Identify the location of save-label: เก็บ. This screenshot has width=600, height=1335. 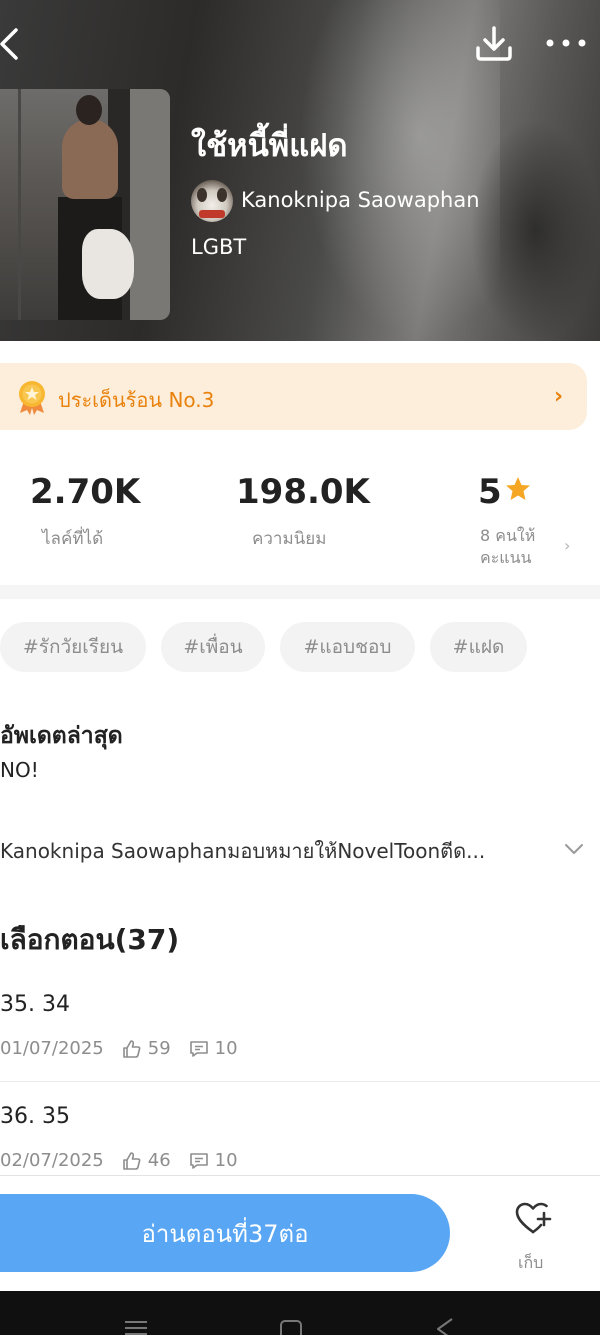
(530, 1263).